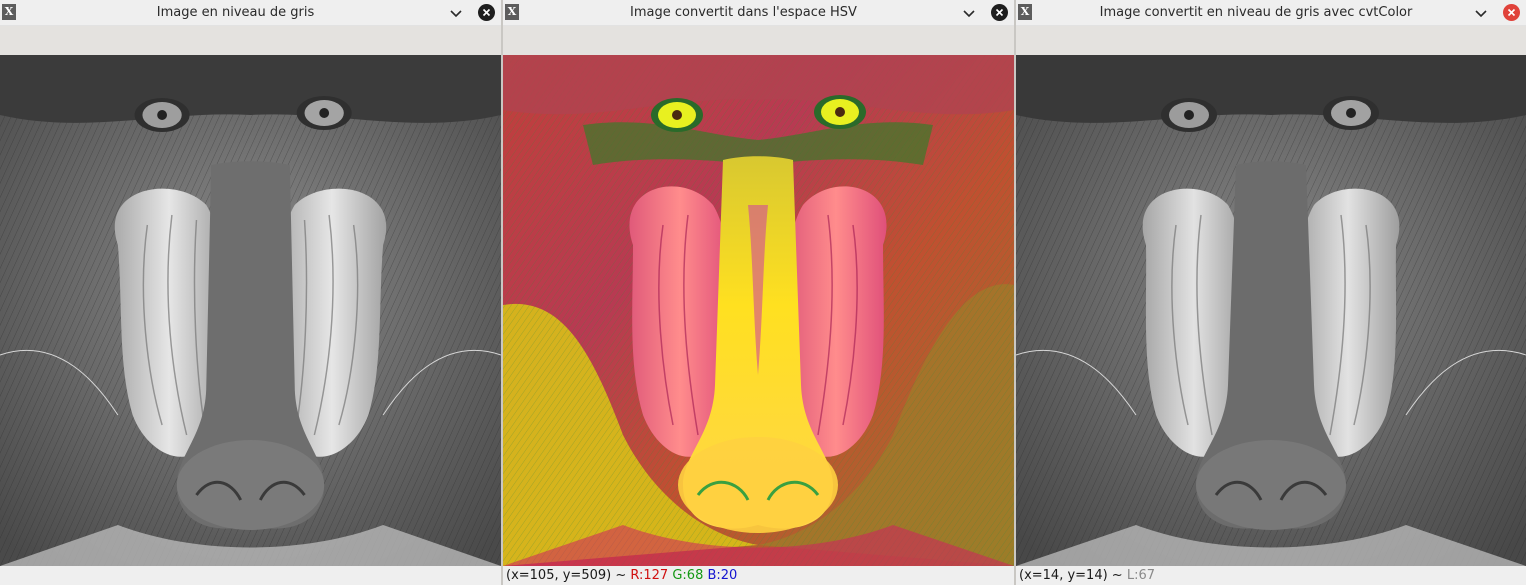 The image size is (1526, 585). I want to click on status-red-value: R:127, so click(649, 575).